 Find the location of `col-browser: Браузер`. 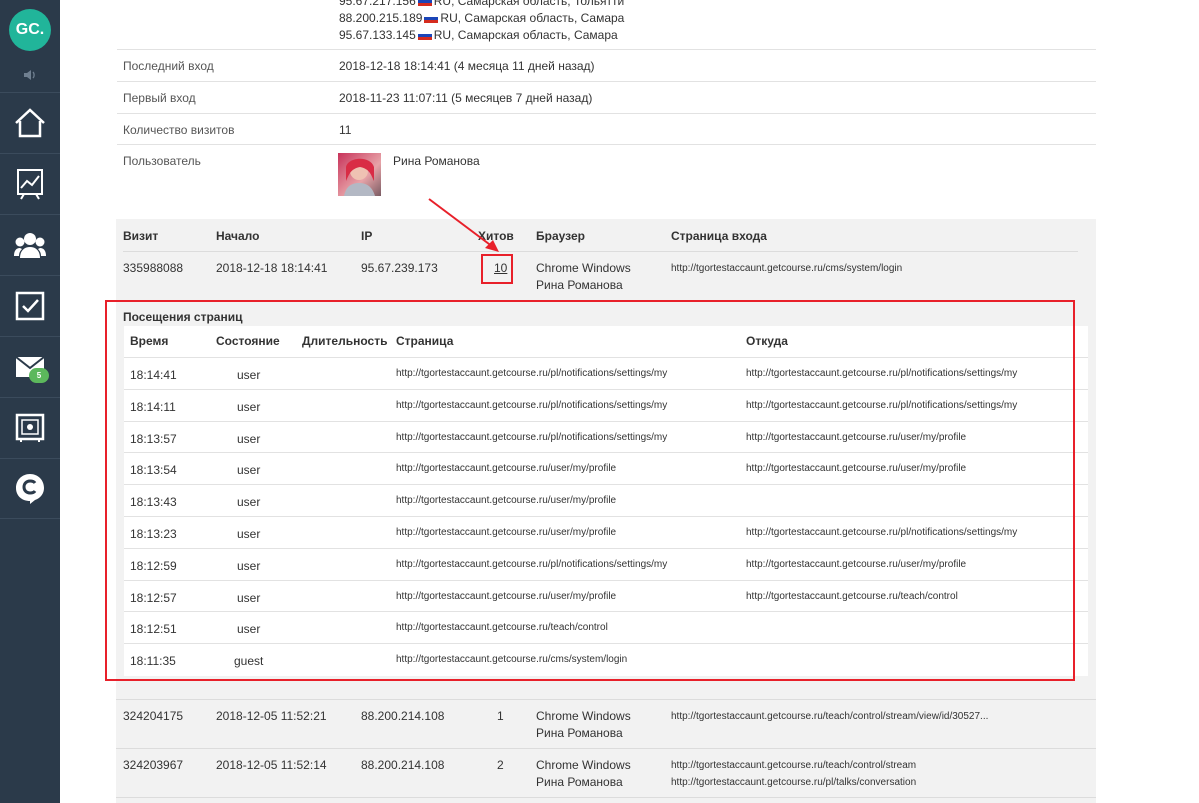

col-browser: Браузер is located at coordinates (560, 236).